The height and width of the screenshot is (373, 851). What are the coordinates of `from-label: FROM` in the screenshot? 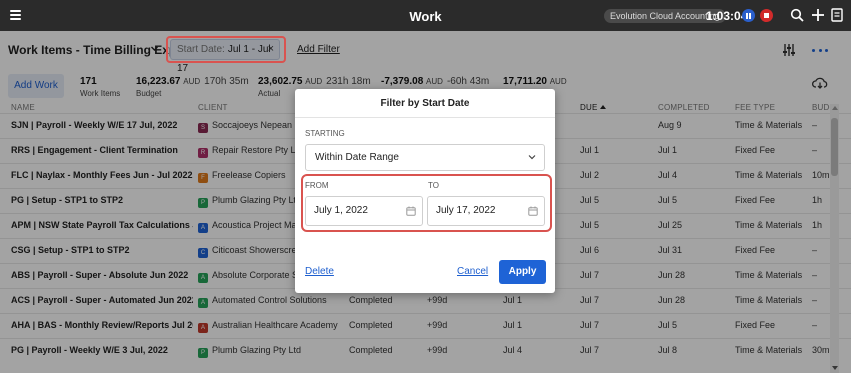 It's located at (317, 185).